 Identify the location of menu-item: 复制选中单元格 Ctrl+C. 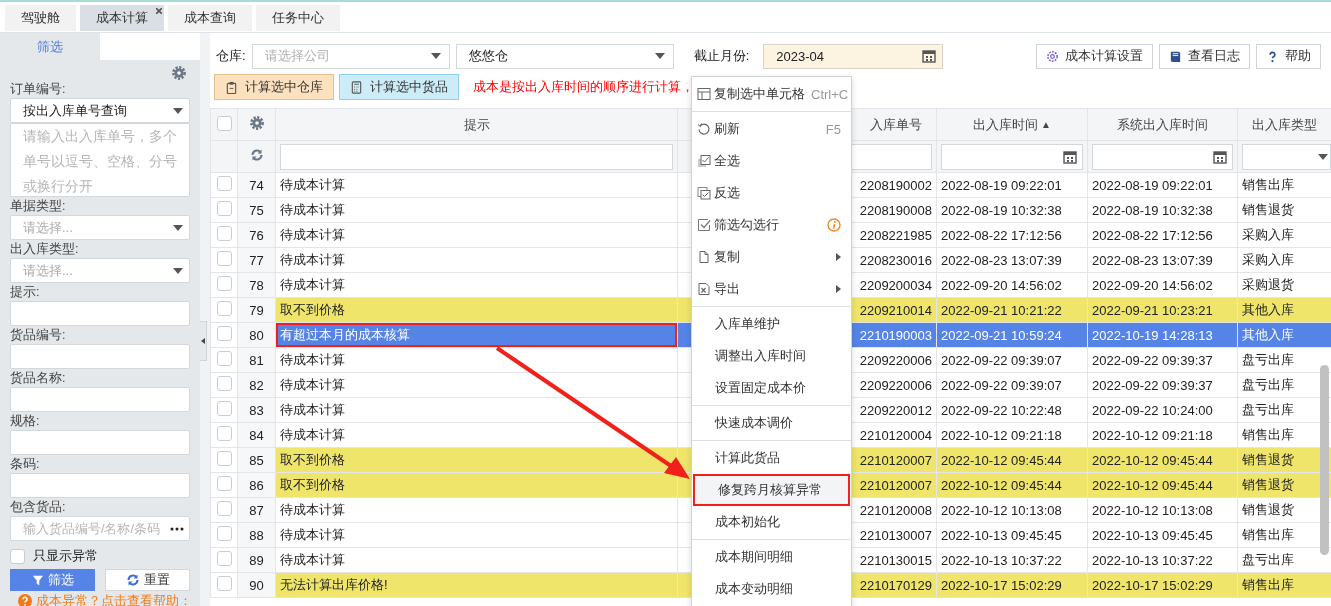
(771, 94).